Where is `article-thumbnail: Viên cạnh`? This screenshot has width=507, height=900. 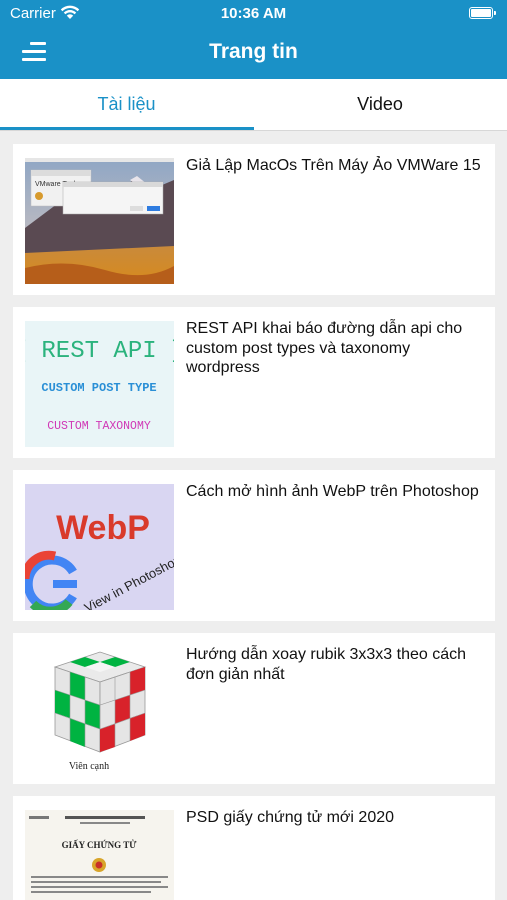 article-thumbnail: Viên cạnh is located at coordinates (99, 710).